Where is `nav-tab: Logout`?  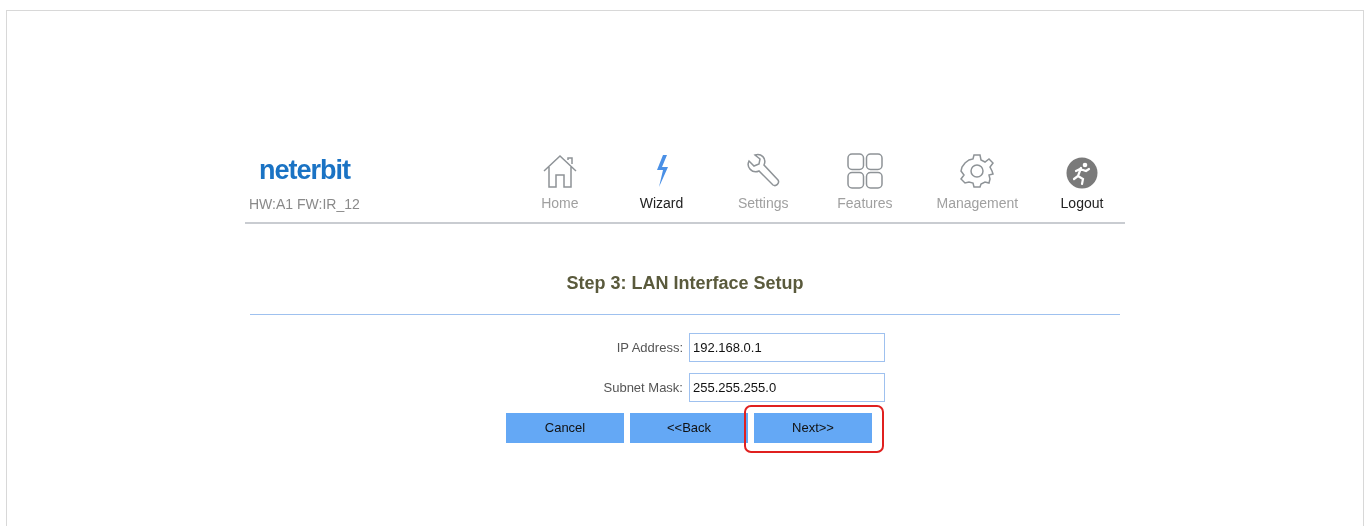
nav-tab: Logout is located at coordinates (1081, 189).